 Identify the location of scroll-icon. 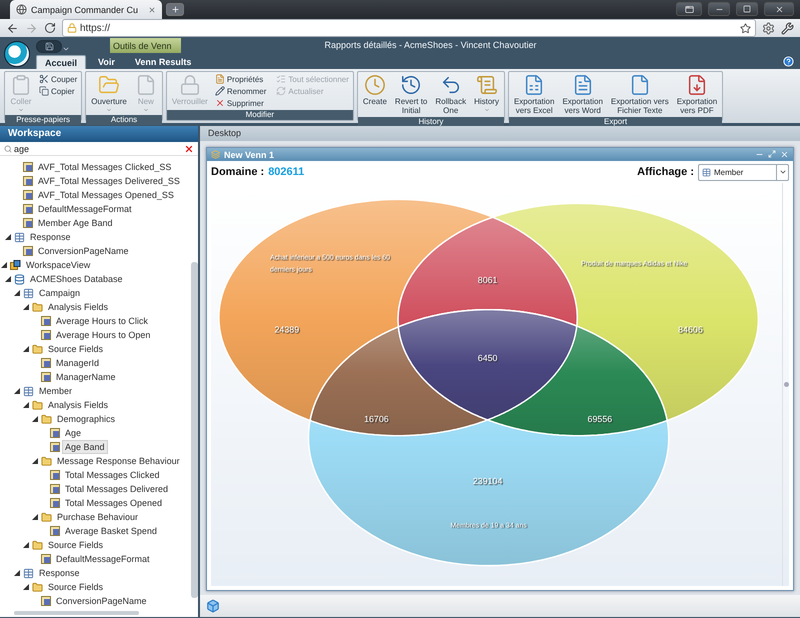
(487, 85).